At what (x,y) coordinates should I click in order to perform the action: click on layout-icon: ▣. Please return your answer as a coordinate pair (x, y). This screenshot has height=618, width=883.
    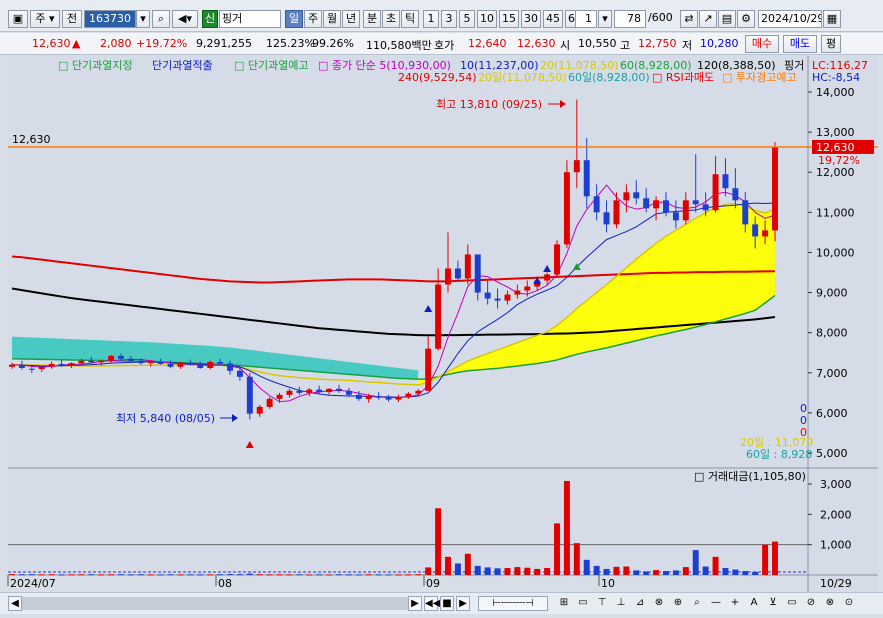
    Looking at the image, I should click on (18, 19).